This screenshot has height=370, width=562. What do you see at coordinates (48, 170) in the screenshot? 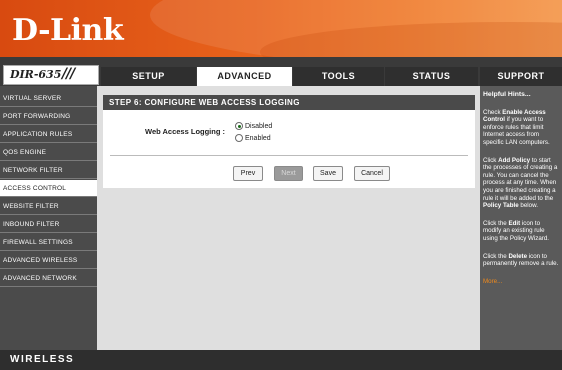
I see `sidebar-item-network-filter: NETWORK FILTER` at bounding box center [48, 170].